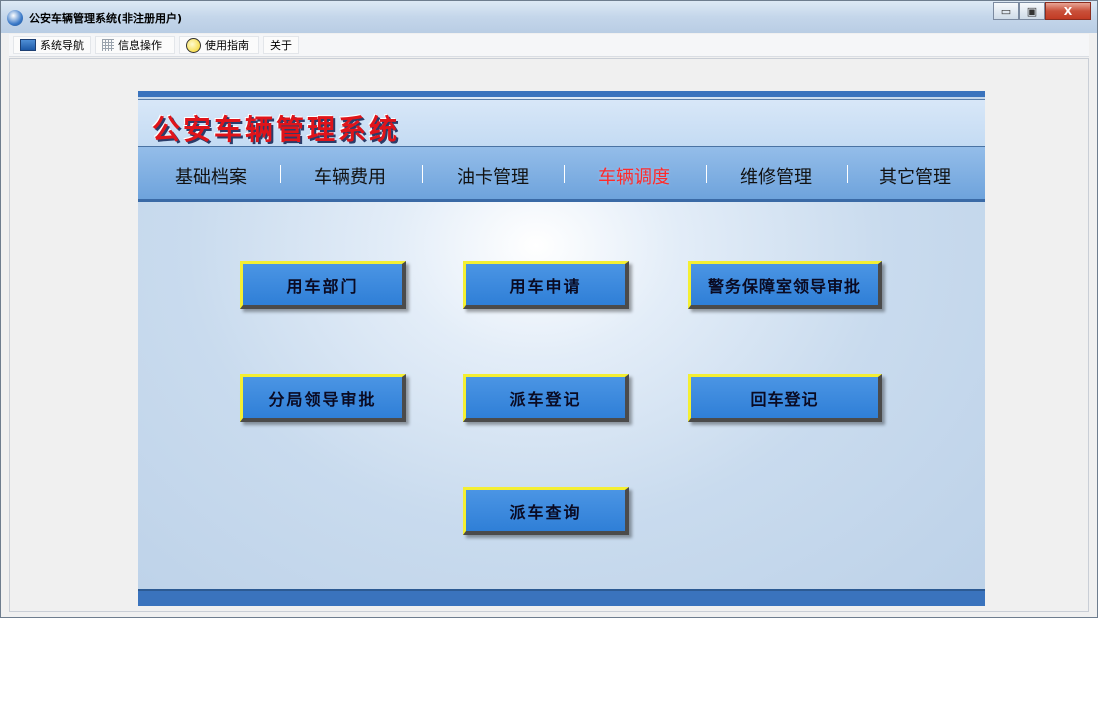 This screenshot has height=726, width=1098. I want to click on window-controls: ▭ ▣ X, so click(1042, 11).